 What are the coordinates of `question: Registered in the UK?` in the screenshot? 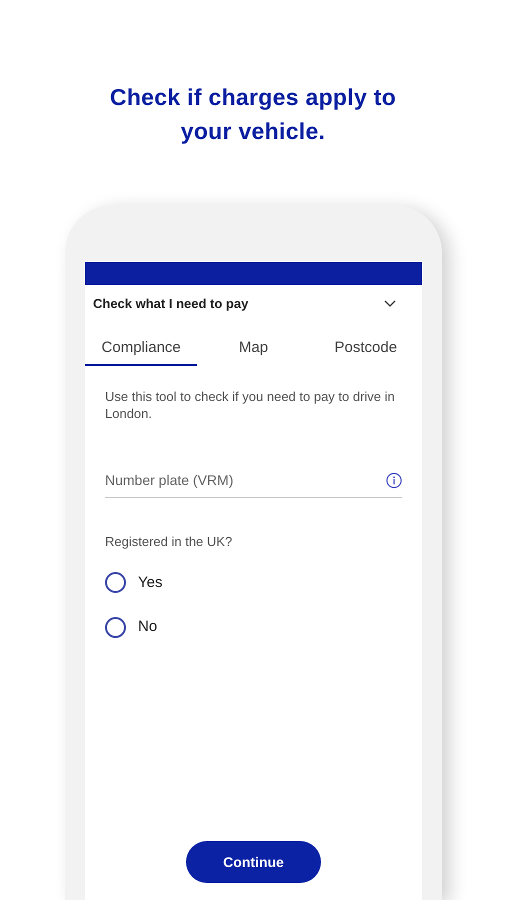 It's located at (169, 542).